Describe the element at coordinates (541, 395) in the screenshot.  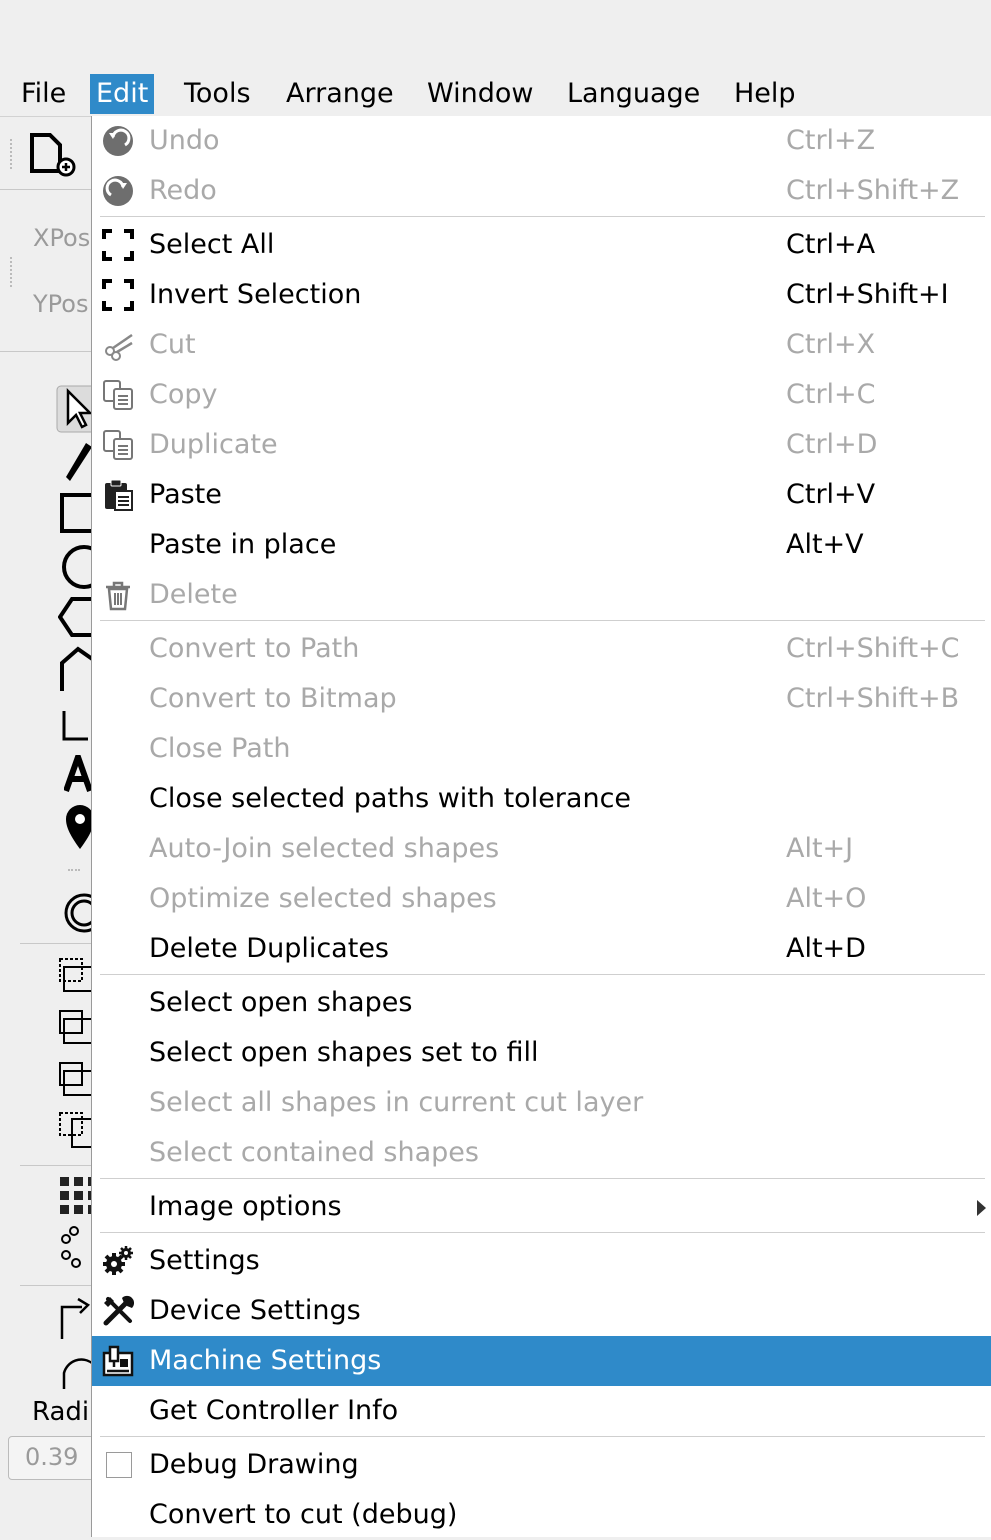
I see `menu-item-copy: Copy Ctrl+C` at that location.